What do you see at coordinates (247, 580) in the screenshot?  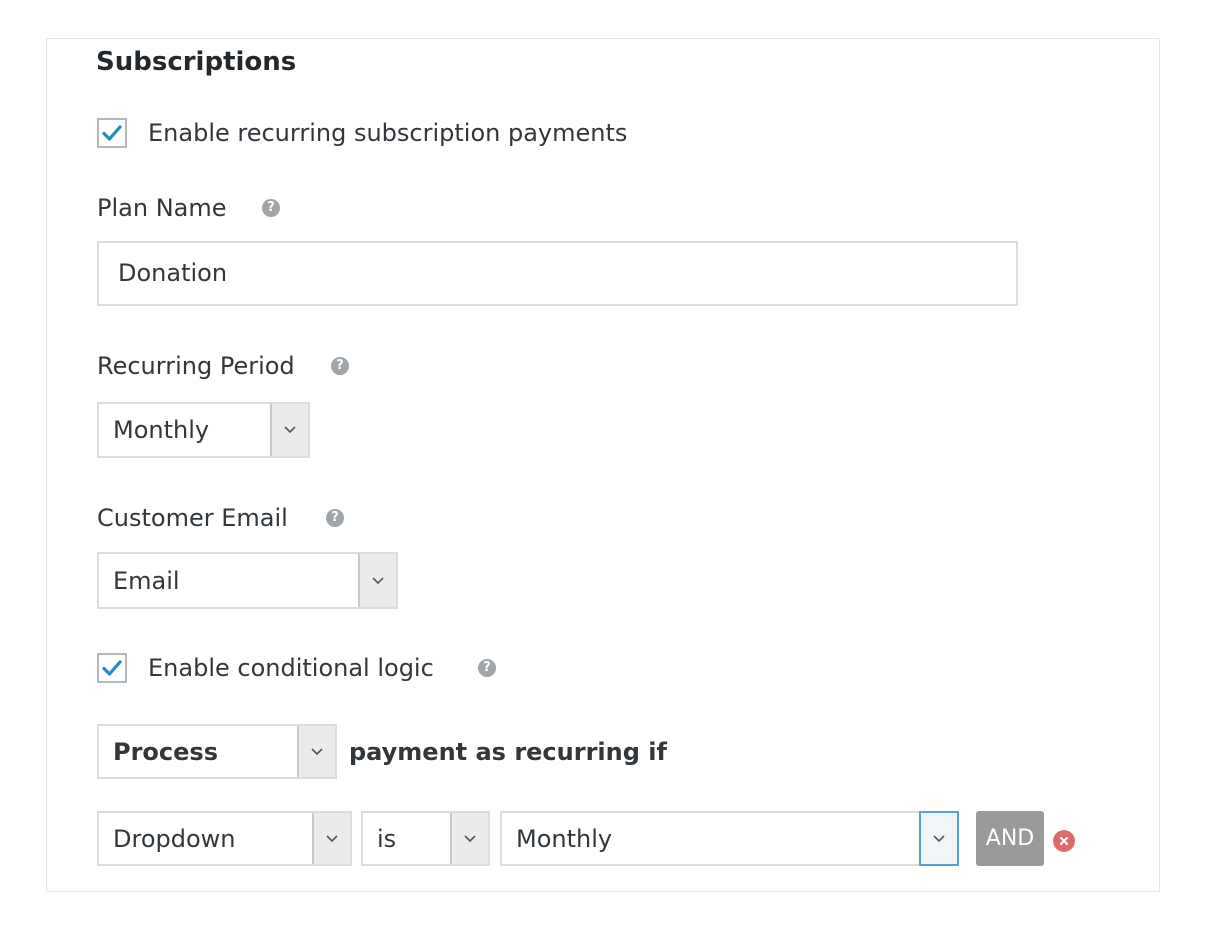 I see `customer-email-select: Email` at bounding box center [247, 580].